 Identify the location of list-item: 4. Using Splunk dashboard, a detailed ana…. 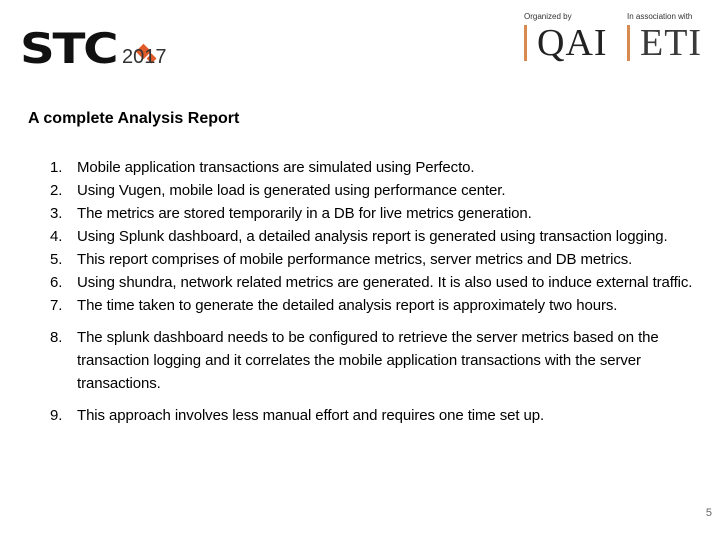
(360, 236).